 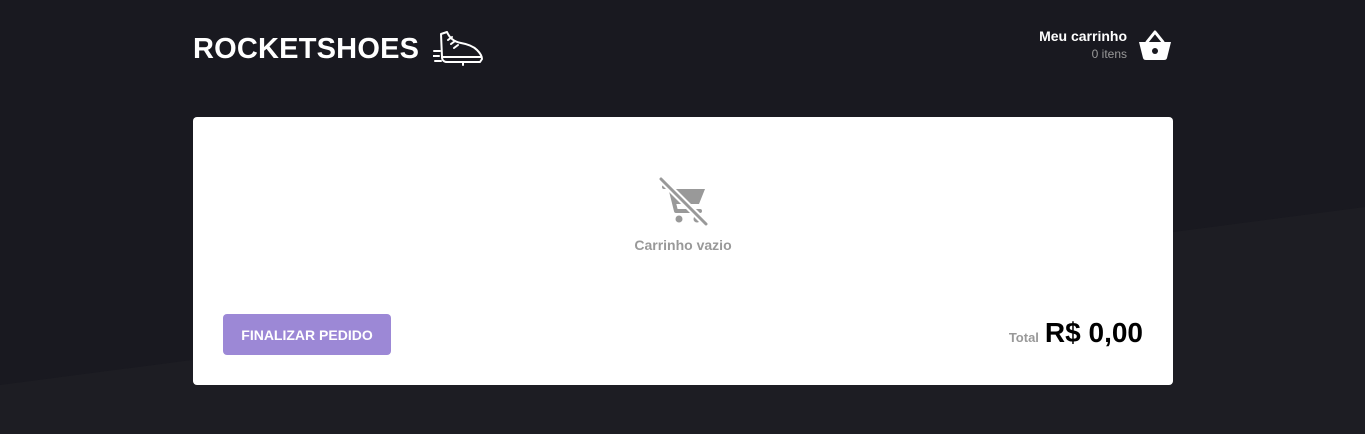 I want to click on sneaker-icon, so click(x=458, y=48).